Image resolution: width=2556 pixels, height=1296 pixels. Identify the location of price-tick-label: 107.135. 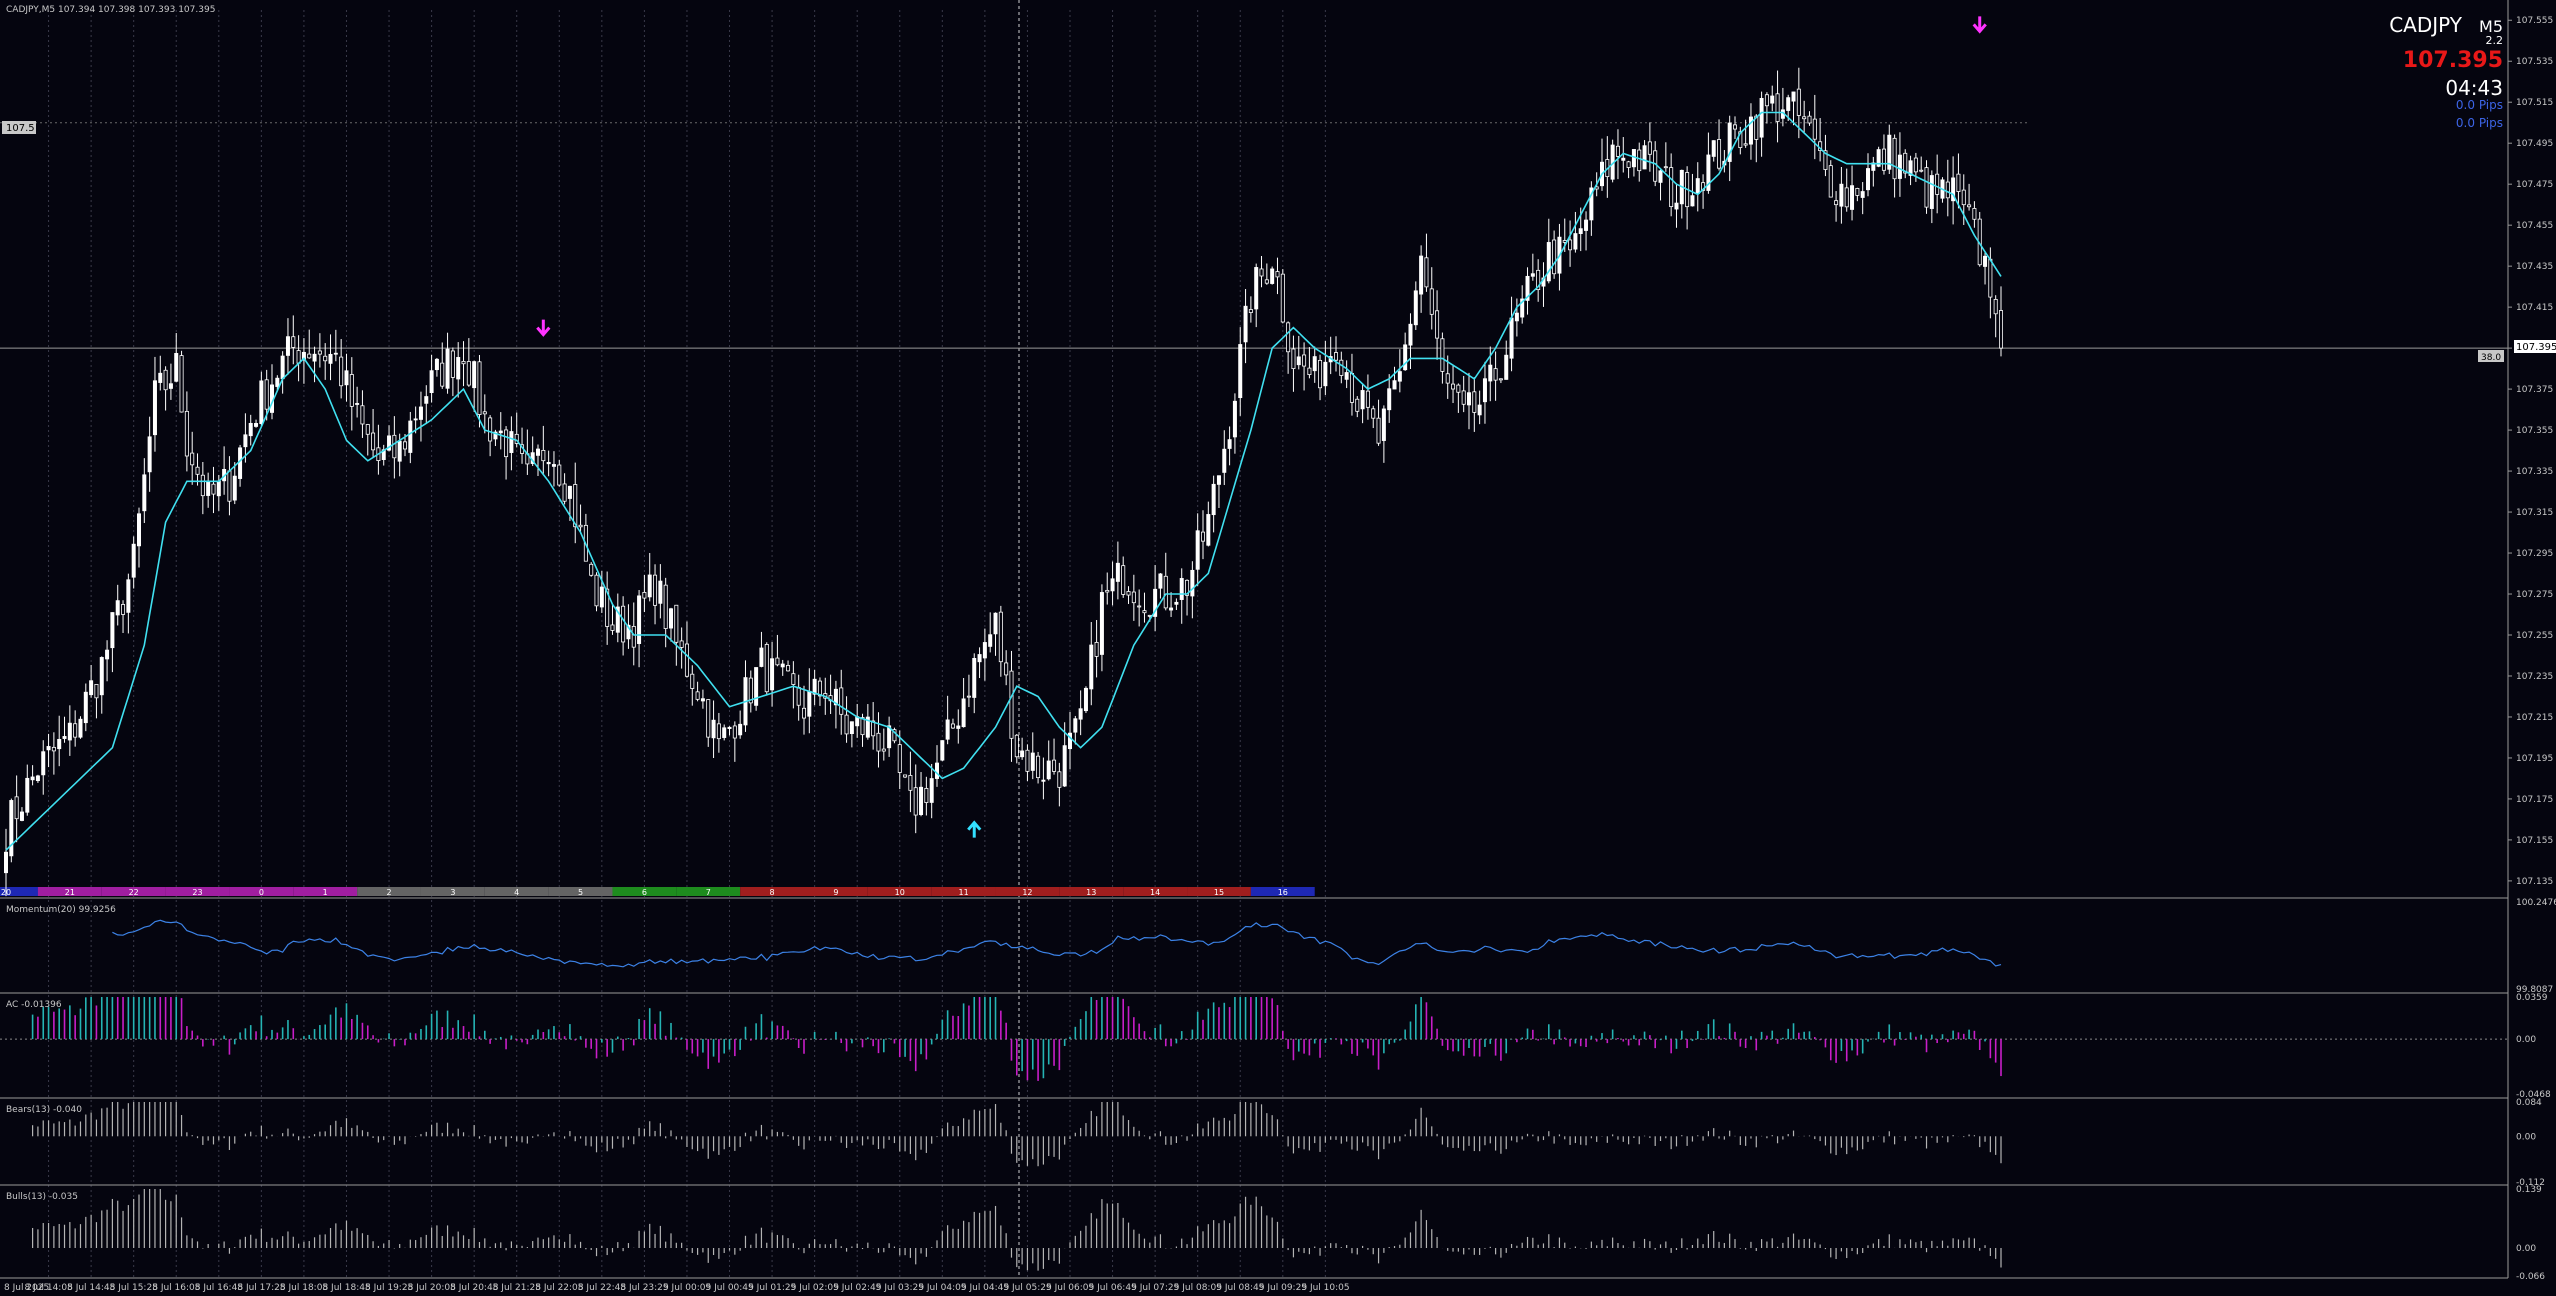
(2534, 882).